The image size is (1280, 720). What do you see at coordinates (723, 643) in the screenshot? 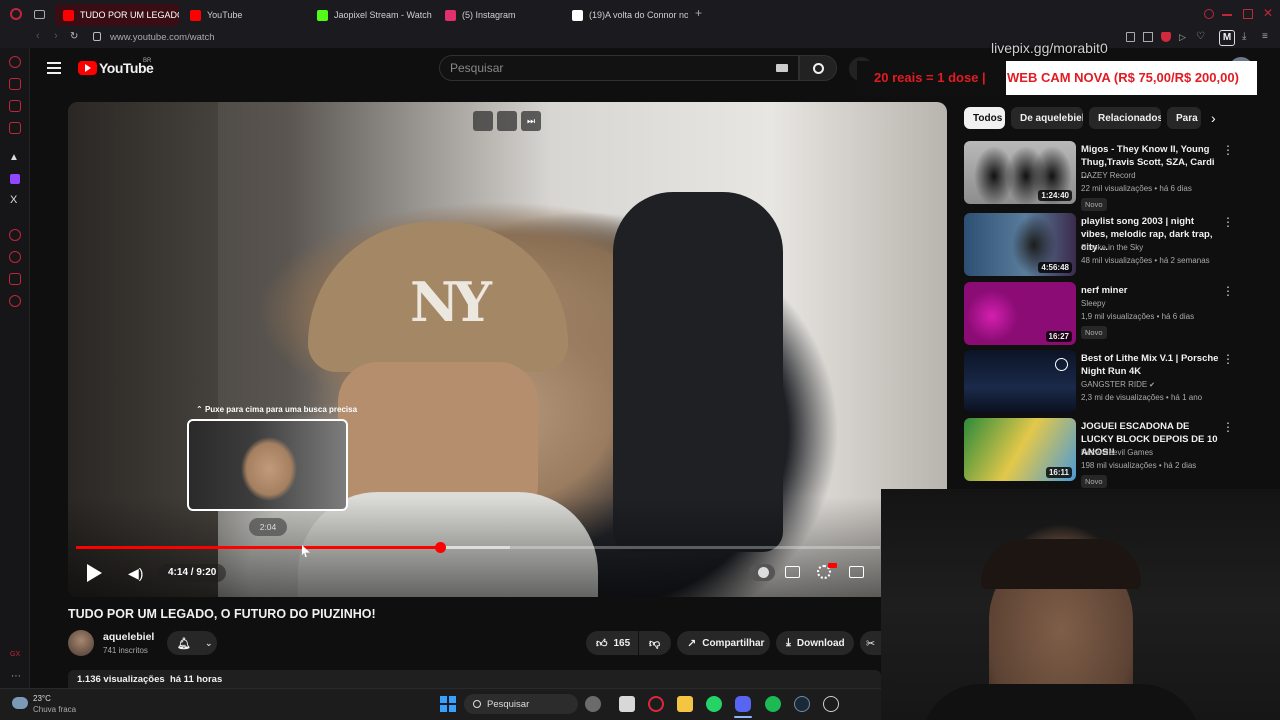
I see `share-button: ↗ Compartilhar` at bounding box center [723, 643].